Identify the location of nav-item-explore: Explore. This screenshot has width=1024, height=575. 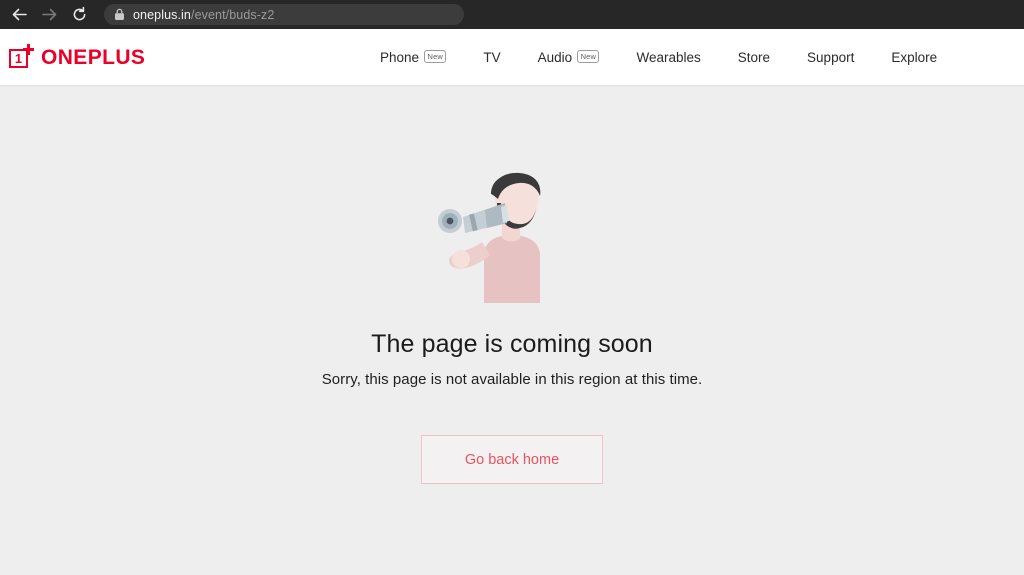
(914, 57).